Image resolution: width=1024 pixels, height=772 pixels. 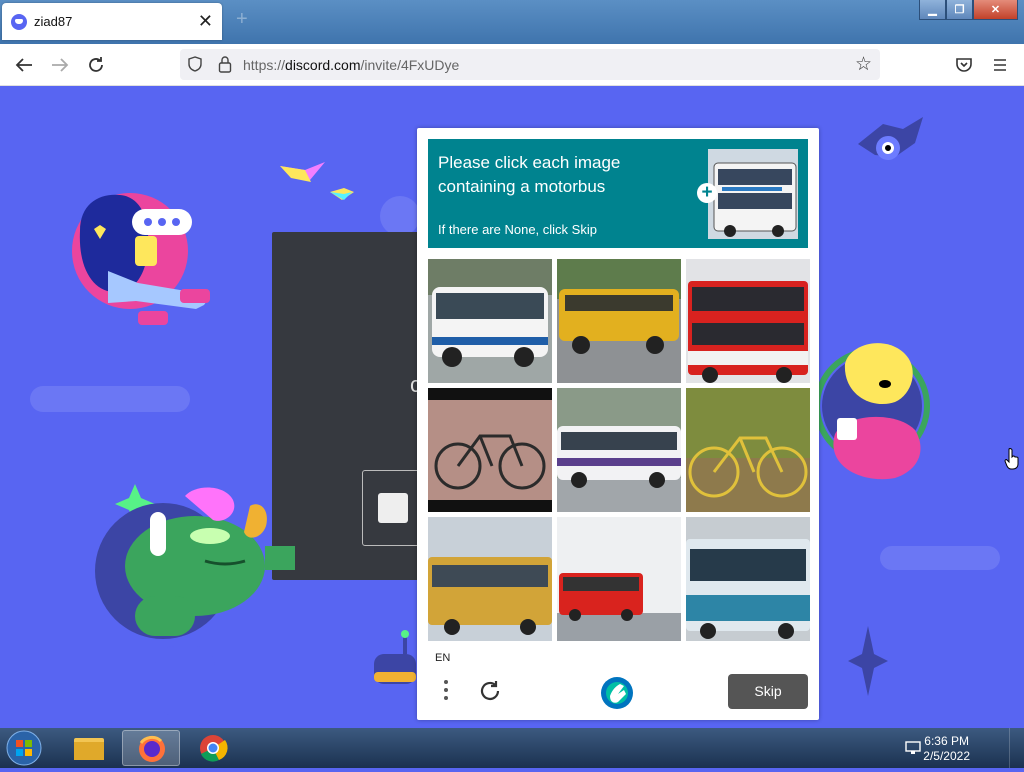 What do you see at coordinates (60, 65) in the screenshot?
I see `forward-icon` at bounding box center [60, 65].